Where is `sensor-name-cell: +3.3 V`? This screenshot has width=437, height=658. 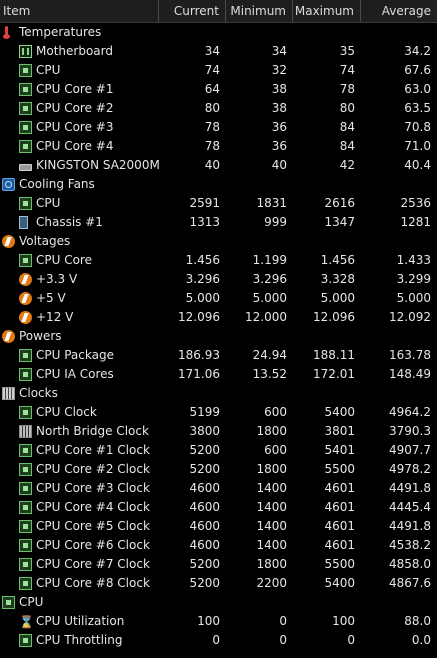 sensor-name-cell: +3.3 V is located at coordinates (79, 279).